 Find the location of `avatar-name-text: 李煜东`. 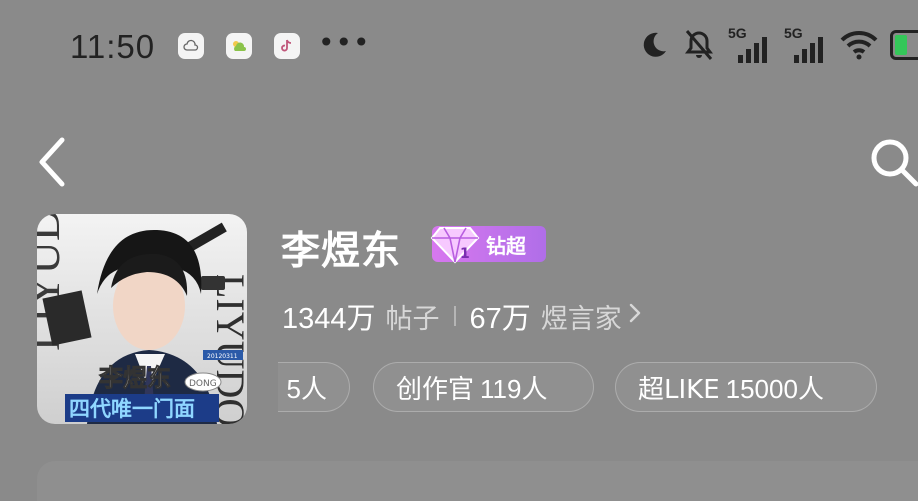

avatar-name-text: 李煜东 is located at coordinates (135, 378).